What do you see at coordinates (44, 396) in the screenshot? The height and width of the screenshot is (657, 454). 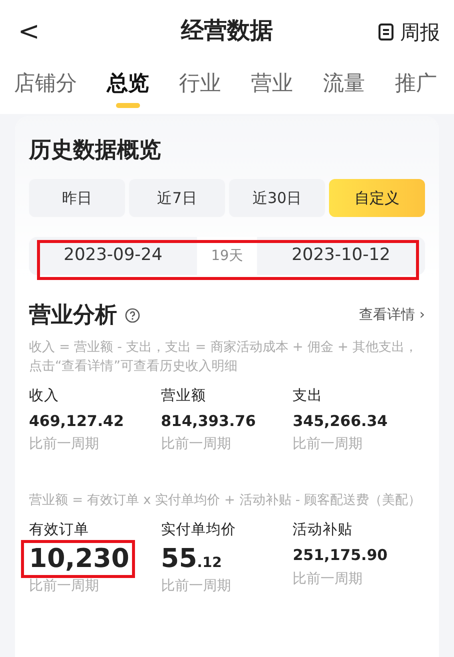 I see `metric-label: 收入` at bounding box center [44, 396].